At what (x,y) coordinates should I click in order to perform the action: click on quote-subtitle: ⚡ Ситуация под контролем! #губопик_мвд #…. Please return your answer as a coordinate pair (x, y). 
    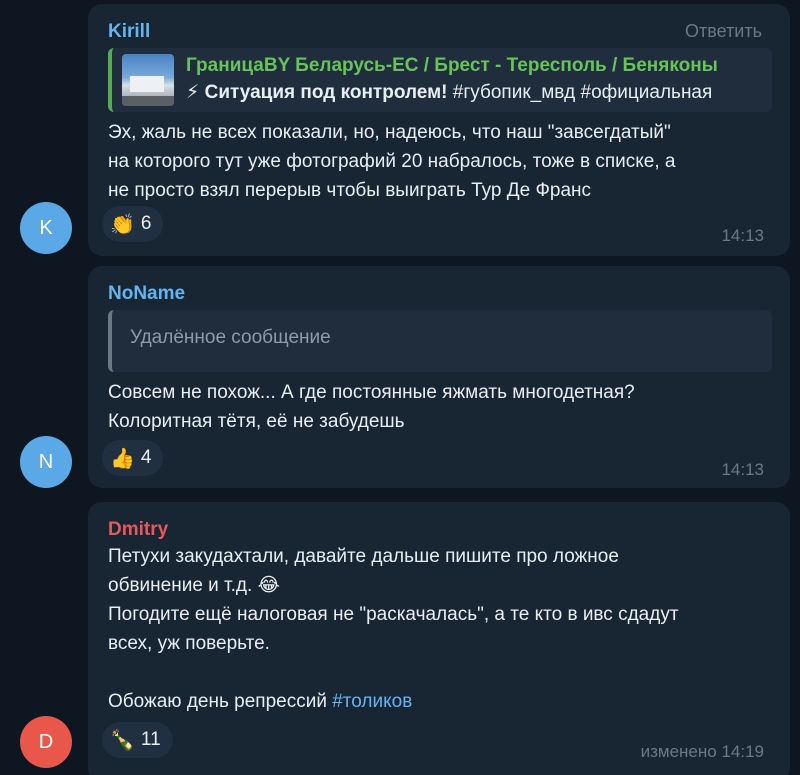
    Looking at the image, I should click on (449, 92).